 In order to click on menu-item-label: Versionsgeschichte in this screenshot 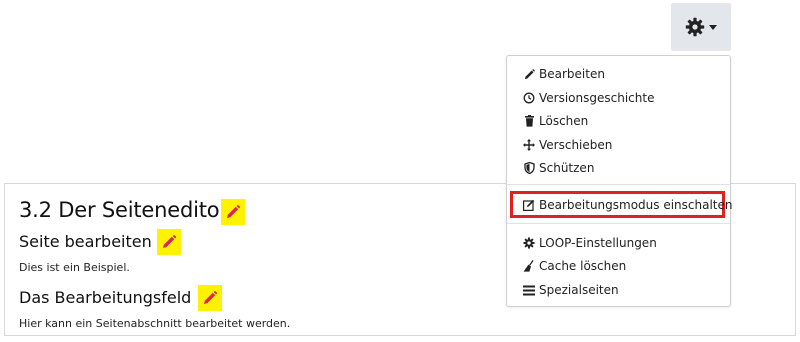, I will do `click(597, 98)`.